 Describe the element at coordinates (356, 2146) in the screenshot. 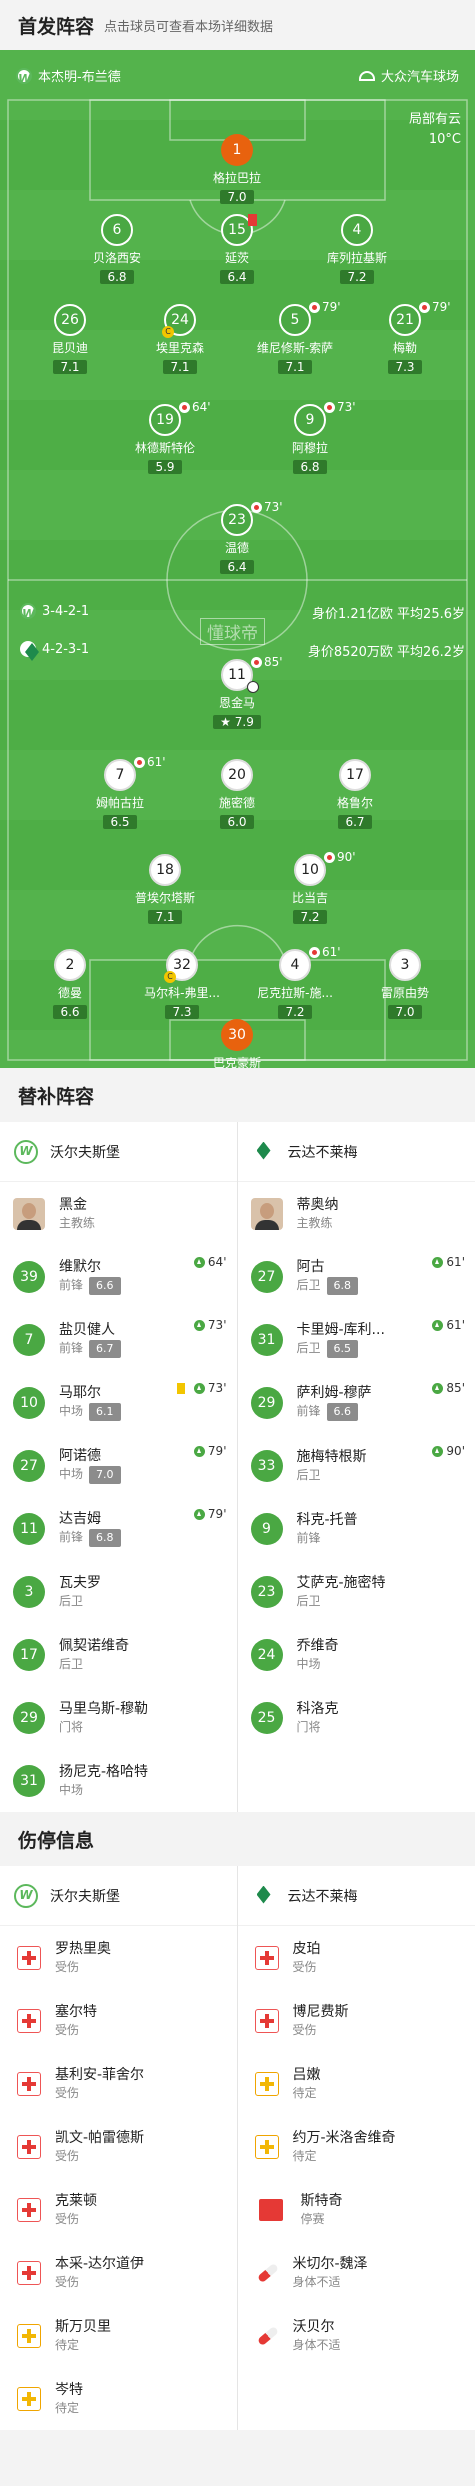

I see `injury-row: 约万-米洛舍维奇 待定` at that location.